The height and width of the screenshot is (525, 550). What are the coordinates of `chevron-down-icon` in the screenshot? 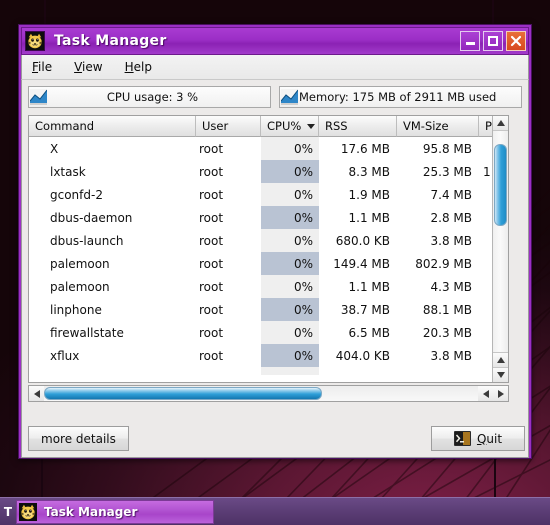 It's located at (501, 375).